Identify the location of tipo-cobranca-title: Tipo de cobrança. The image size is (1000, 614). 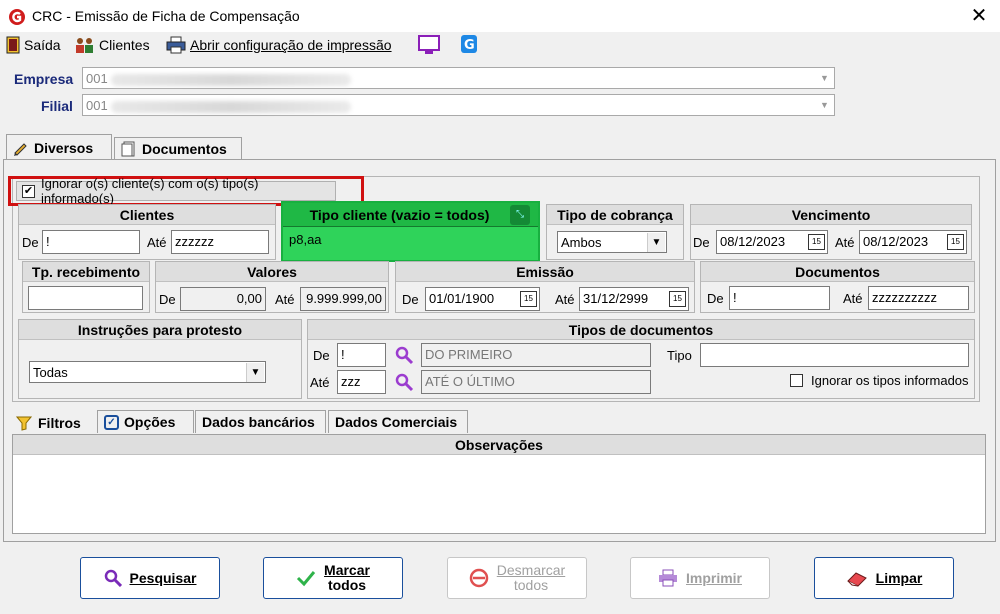
(615, 215).